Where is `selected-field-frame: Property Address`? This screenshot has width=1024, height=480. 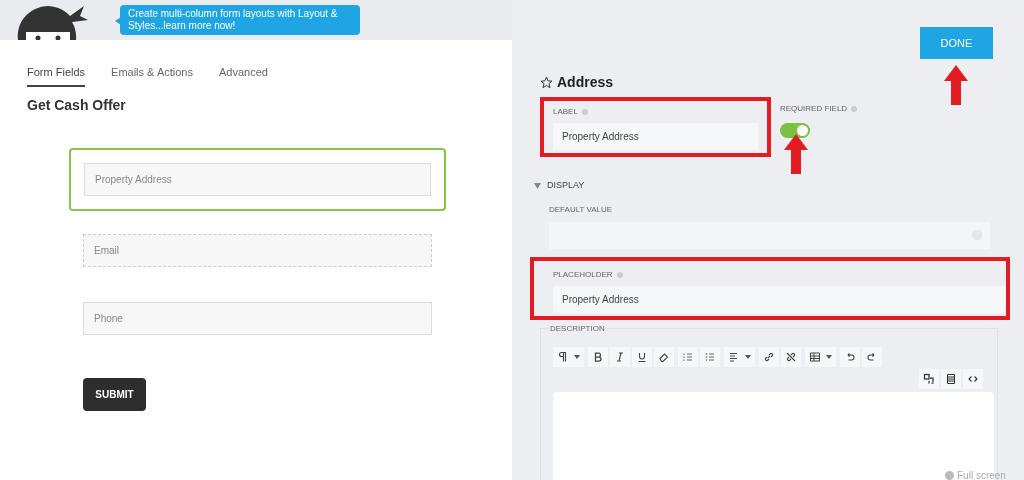
selected-field-frame: Property Address is located at coordinates (257, 179).